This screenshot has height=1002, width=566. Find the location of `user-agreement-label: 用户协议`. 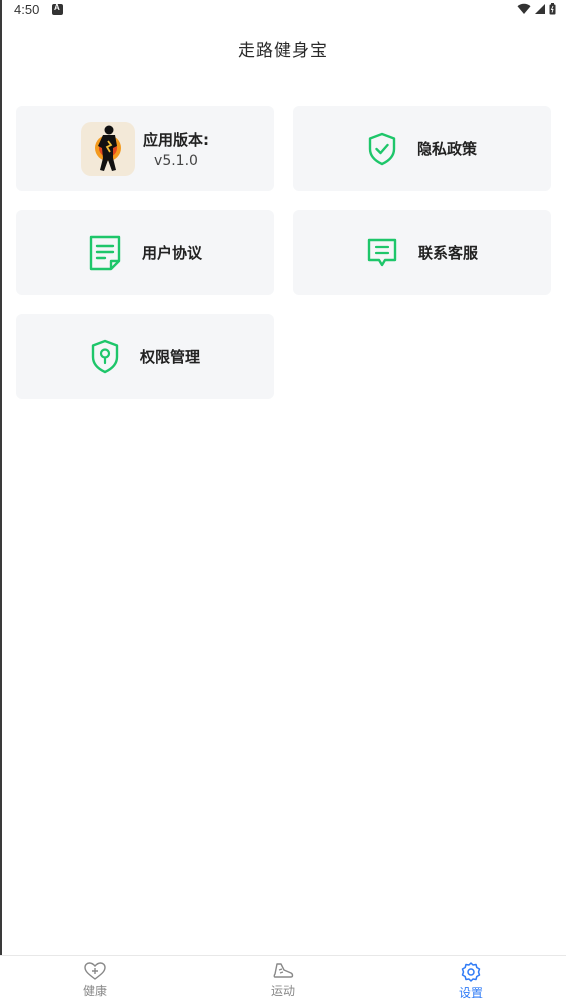

user-agreement-label: 用户协议 is located at coordinates (171, 253).